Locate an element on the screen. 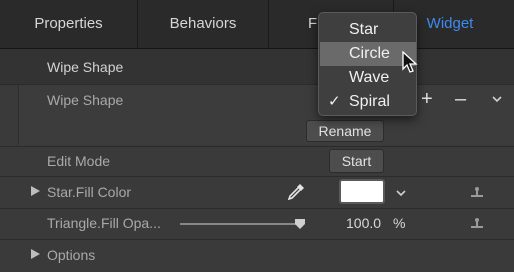 The height and width of the screenshot is (272, 514). remove-button: – is located at coordinates (460, 99).